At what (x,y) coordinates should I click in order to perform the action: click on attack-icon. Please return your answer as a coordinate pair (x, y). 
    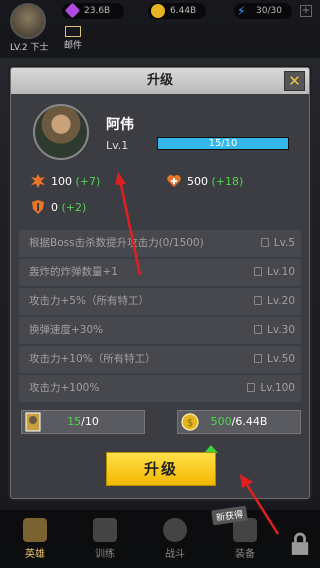
    Looking at the image, I should click on (38, 181).